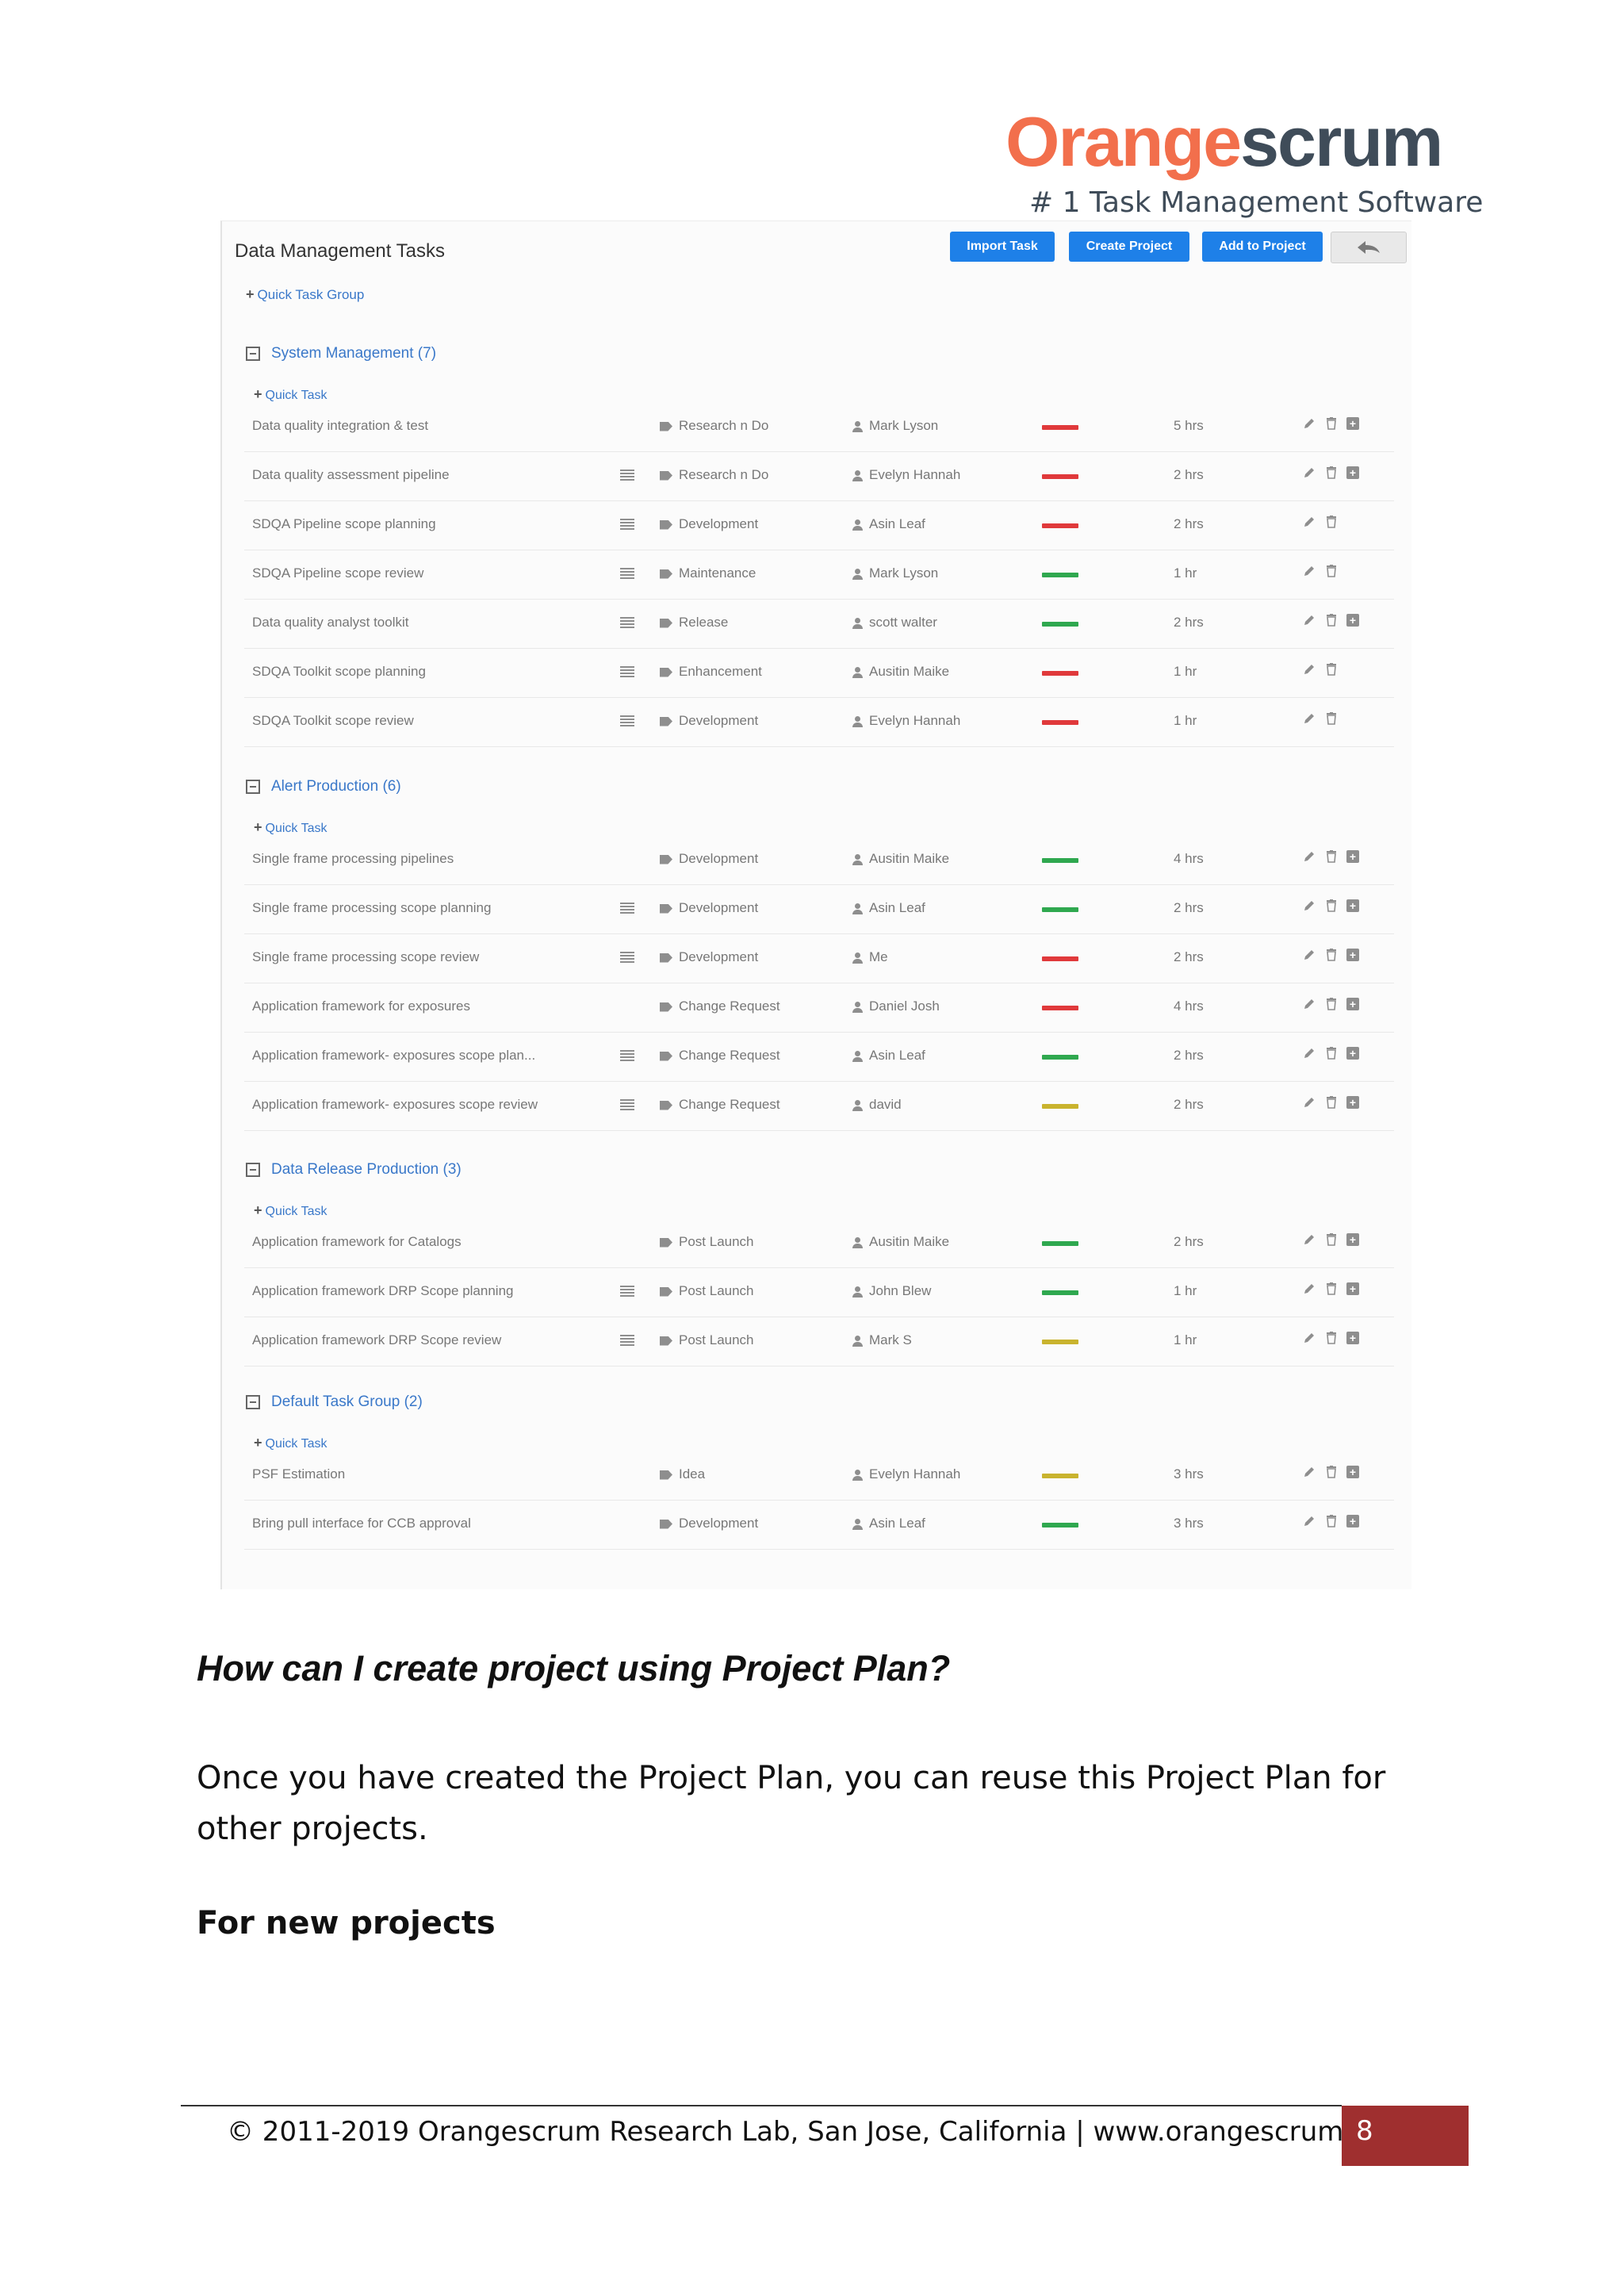  What do you see at coordinates (361, 1523) in the screenshot?
I see `task-name: Bring pull interface for CCB approval` at bounding box center [361, 1523].